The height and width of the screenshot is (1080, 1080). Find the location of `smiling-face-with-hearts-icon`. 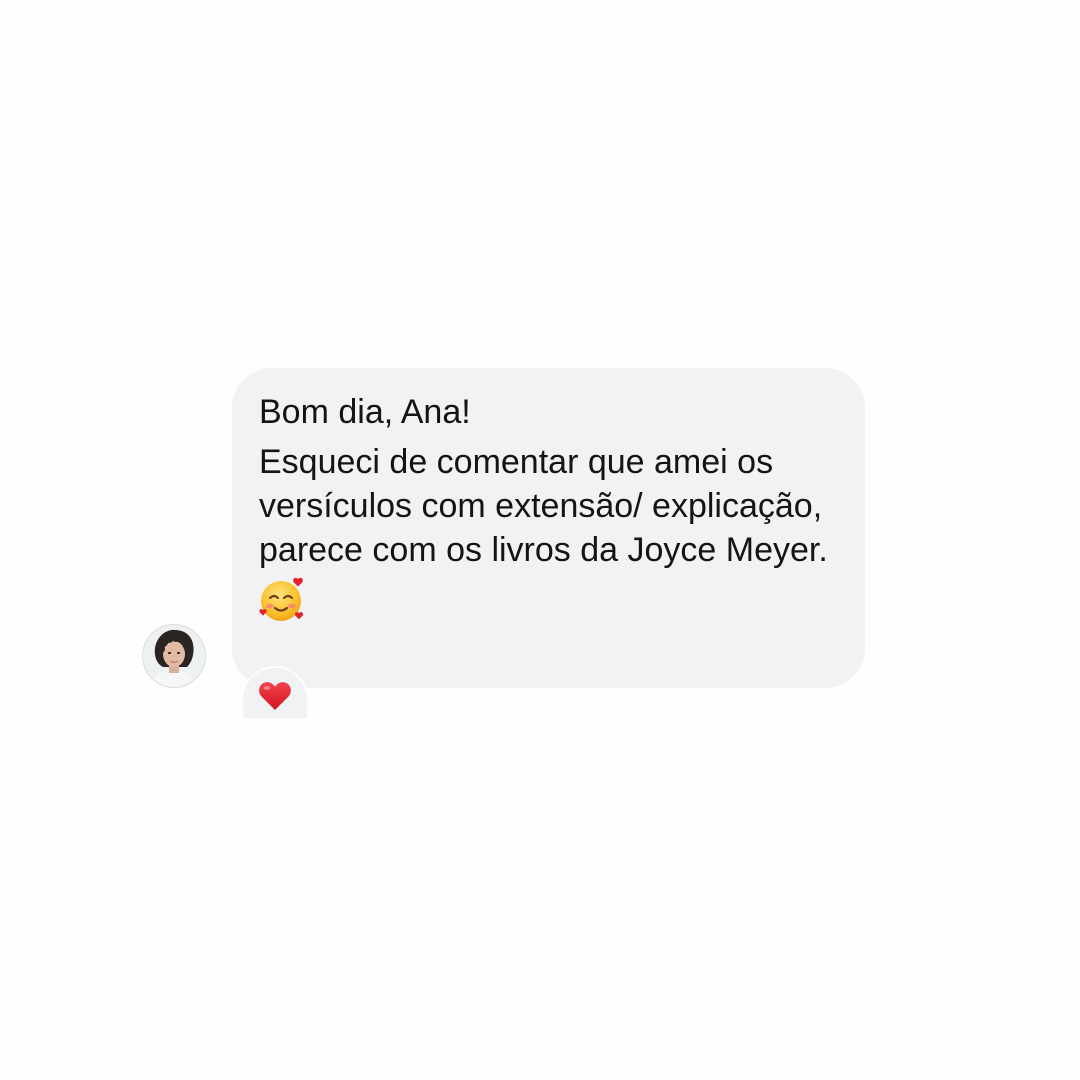

smiling-face-with-hearts-icon is located at coordinates (283, 600).